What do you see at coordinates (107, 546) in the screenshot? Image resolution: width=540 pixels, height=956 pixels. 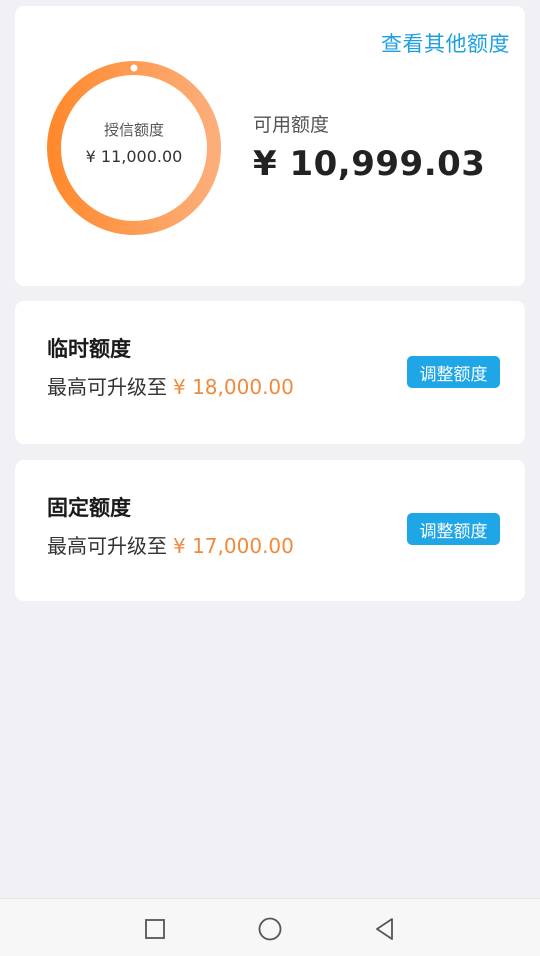 I see `fixed-quota-desc-prefix: 最高可升级至` at bounding box center [107, 546].